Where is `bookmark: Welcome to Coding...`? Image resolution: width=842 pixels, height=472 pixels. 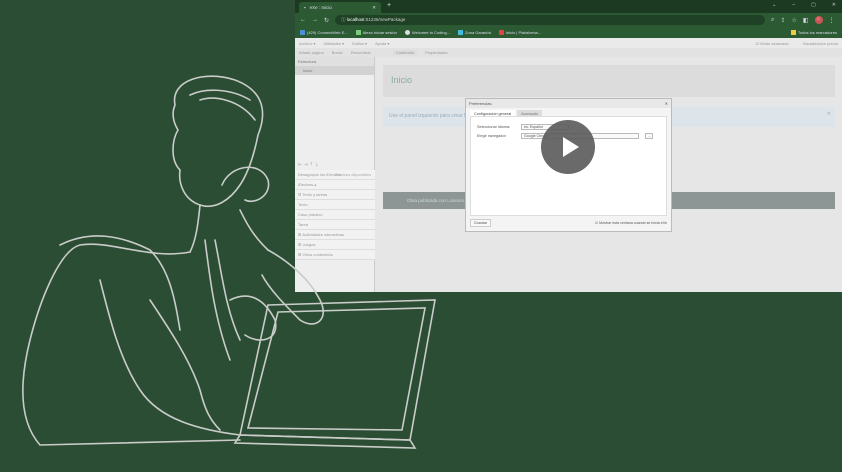 bookmark: Welcome to Coding... is located at coordinates (427, 33).